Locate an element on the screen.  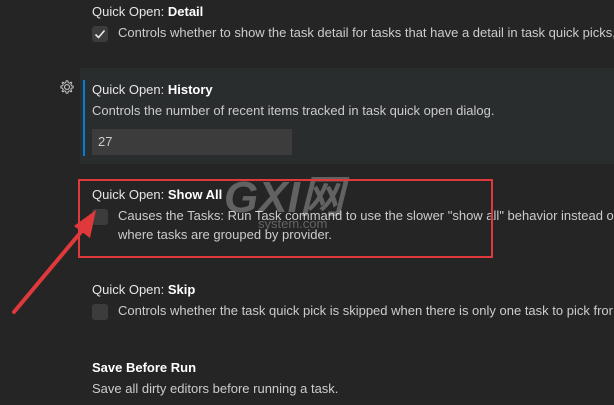
highlight-box-annotation is located at coordinates (285, 218).